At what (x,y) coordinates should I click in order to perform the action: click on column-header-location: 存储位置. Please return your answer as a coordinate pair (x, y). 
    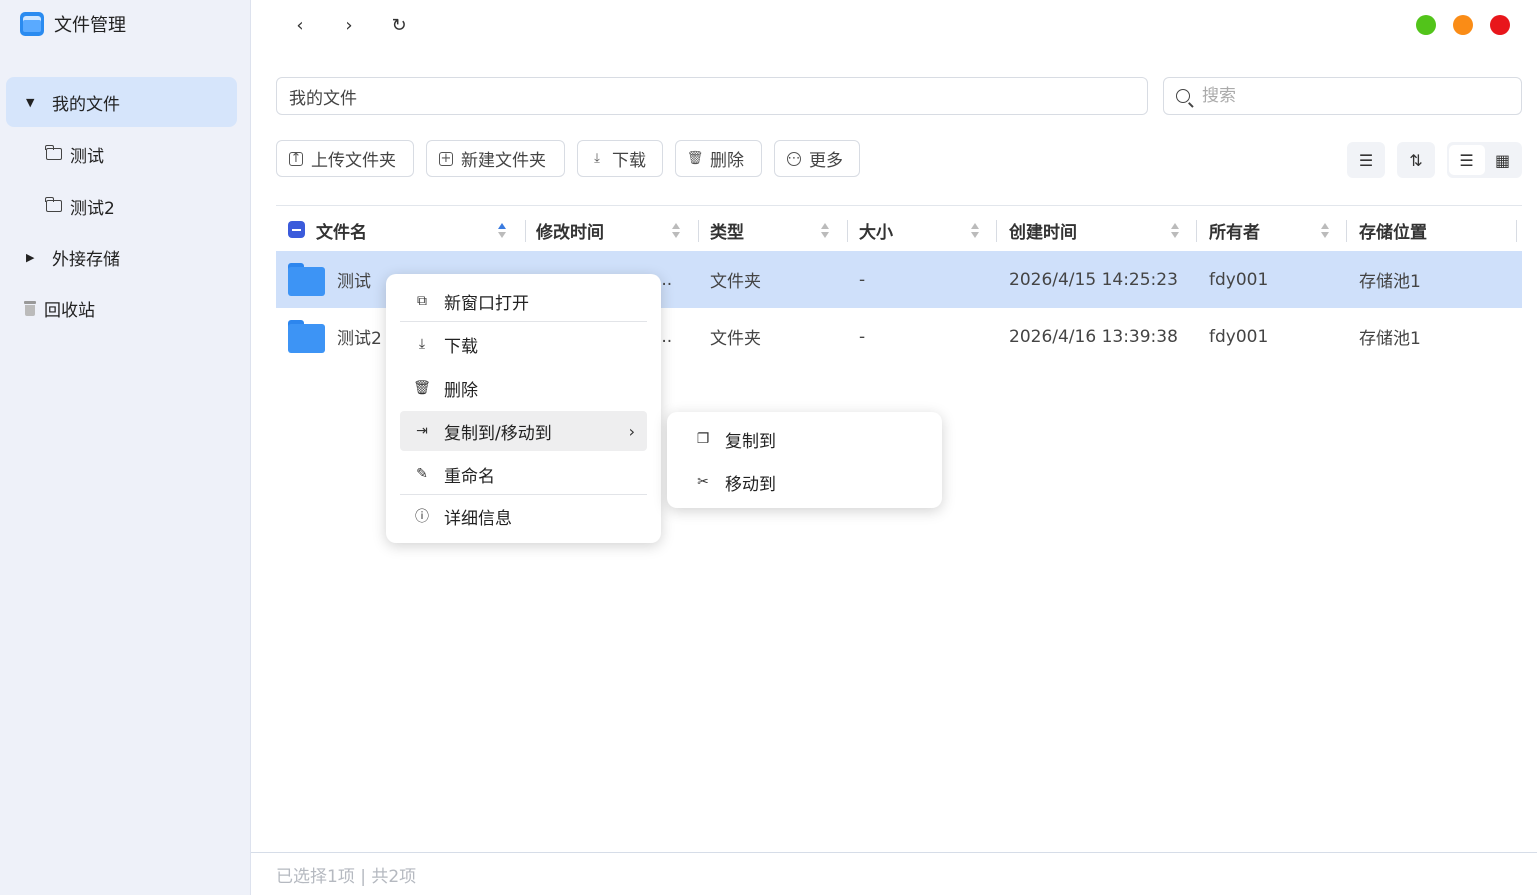
    Looking at the image, I should click on (1393, 230).